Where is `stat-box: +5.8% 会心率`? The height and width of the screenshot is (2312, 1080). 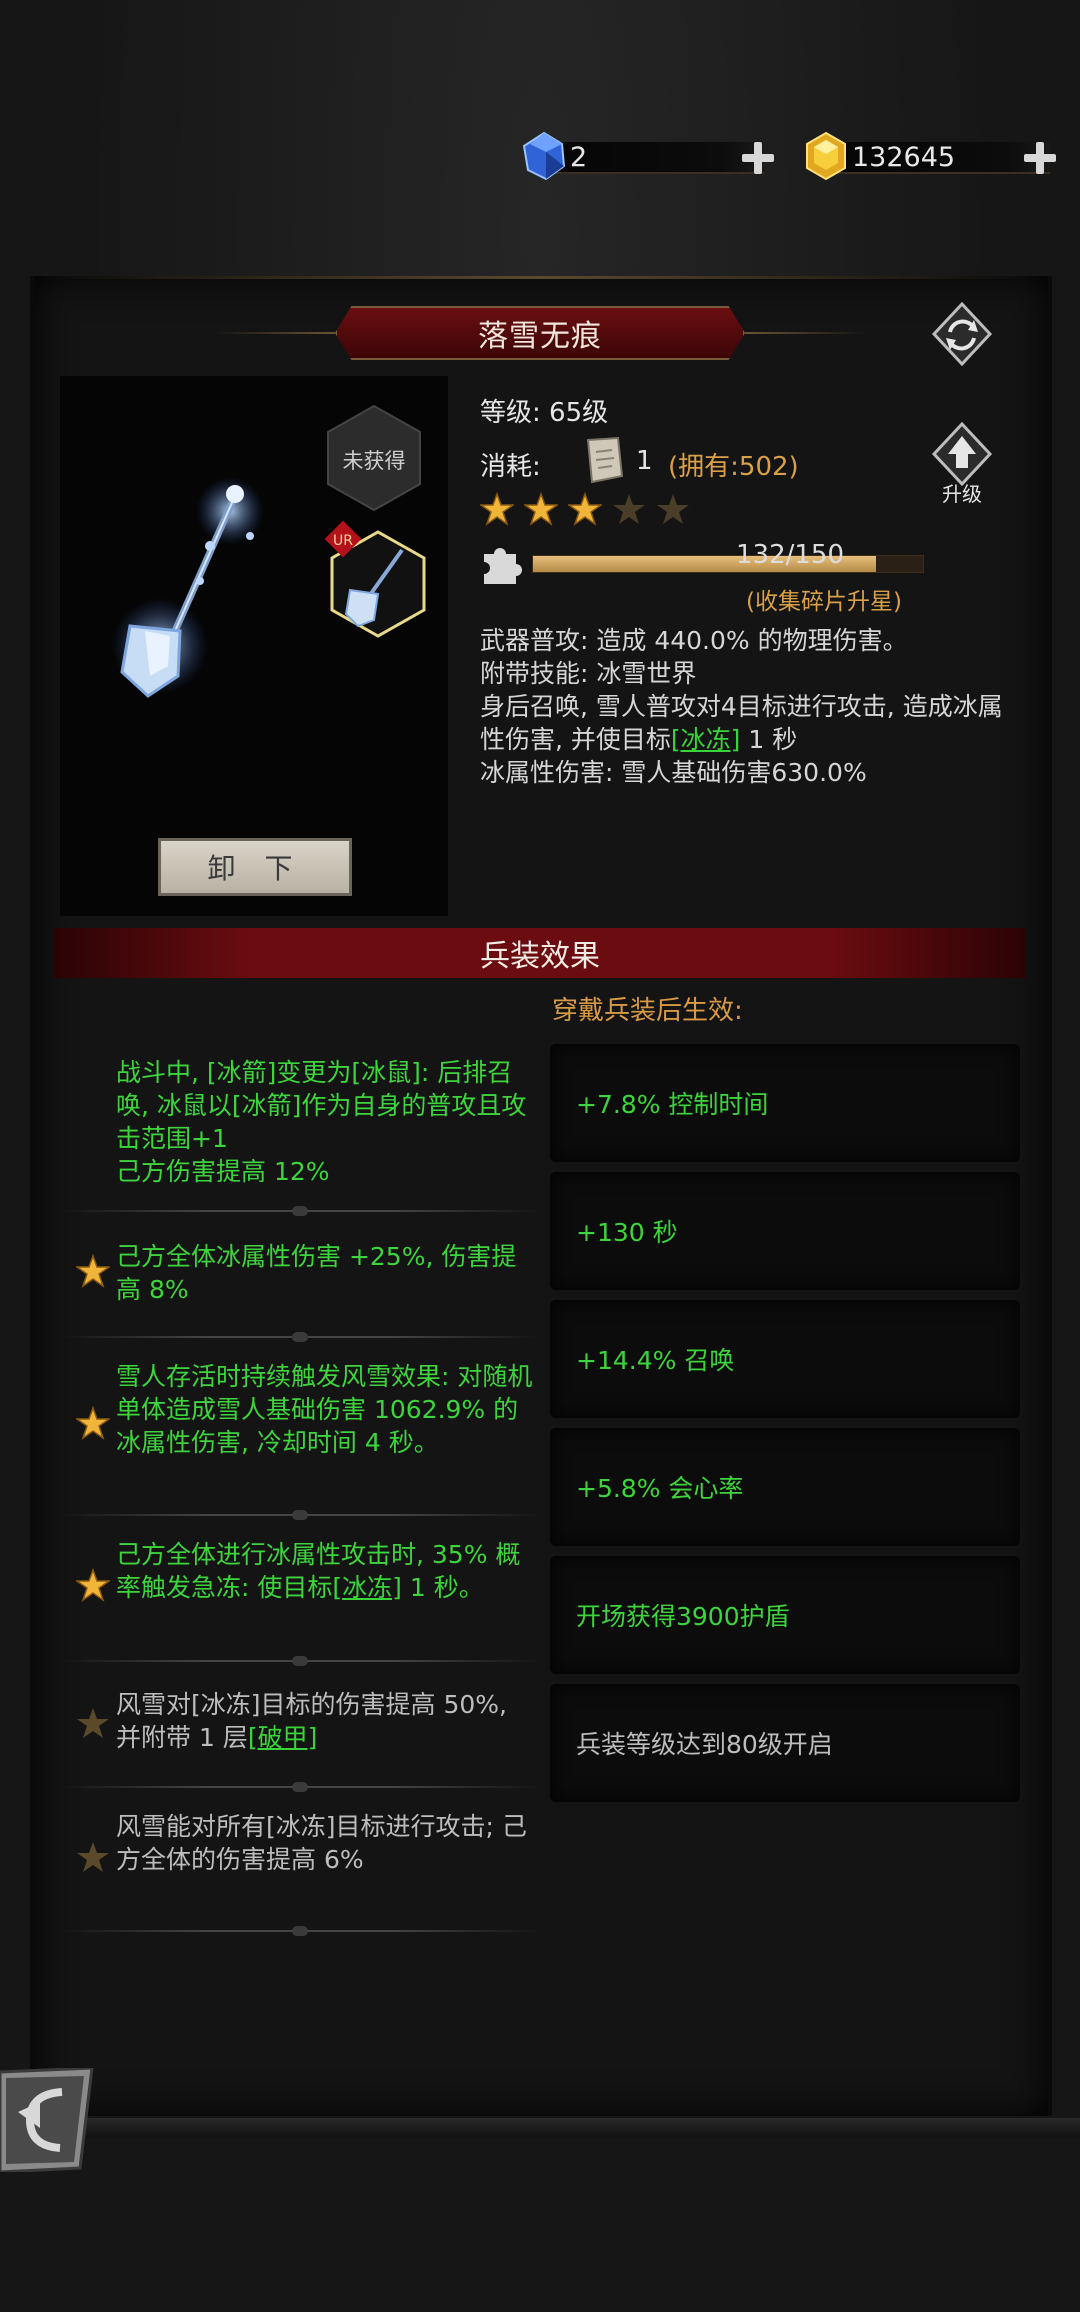 stat-box: +5.8% 会心率 is located at coordinates (785, 1487).